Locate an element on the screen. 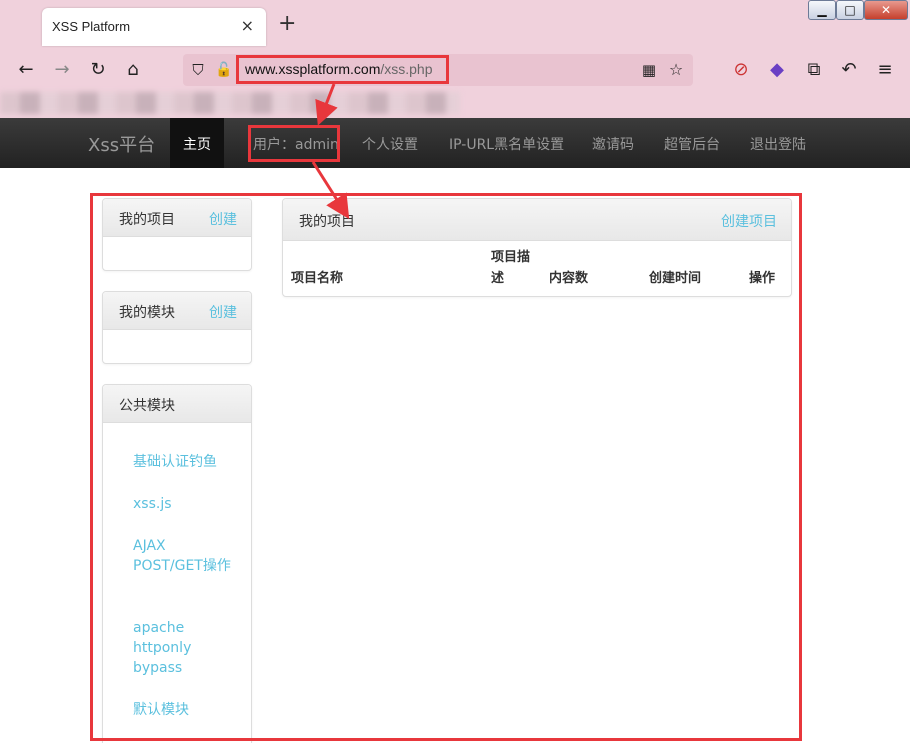  arrow-to-content is located at coordinates (330, 190).